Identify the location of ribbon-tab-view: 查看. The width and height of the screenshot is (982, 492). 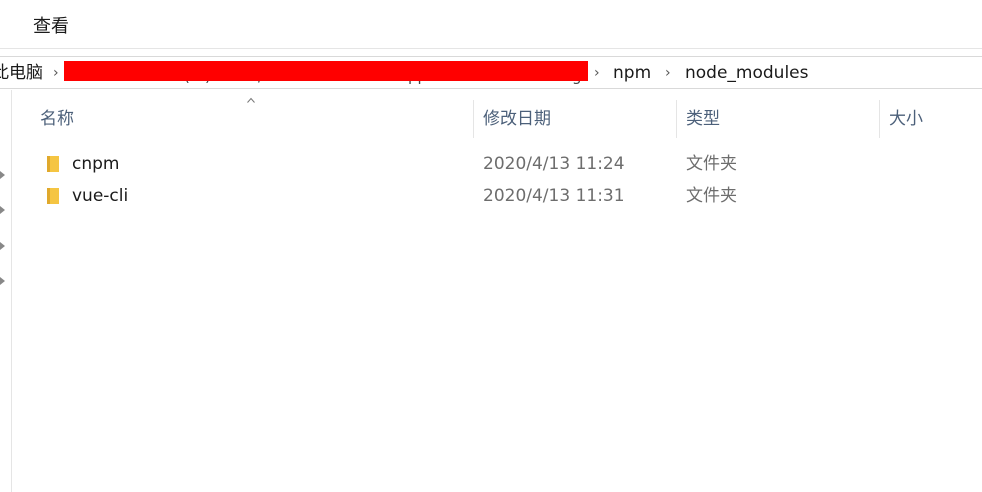
(51, 27).